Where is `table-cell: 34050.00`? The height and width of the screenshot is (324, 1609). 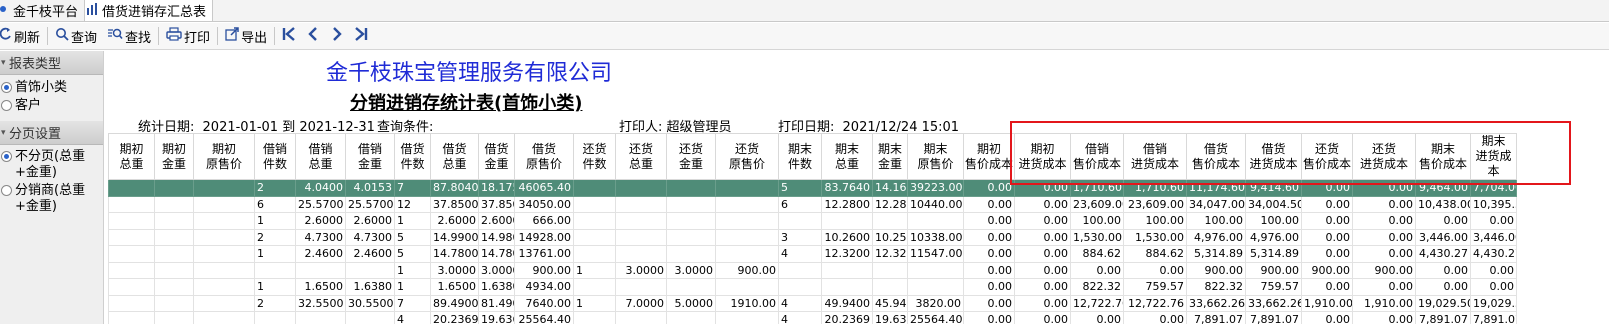 table-cell: 34050.00 is located at coordinates (544, 204).